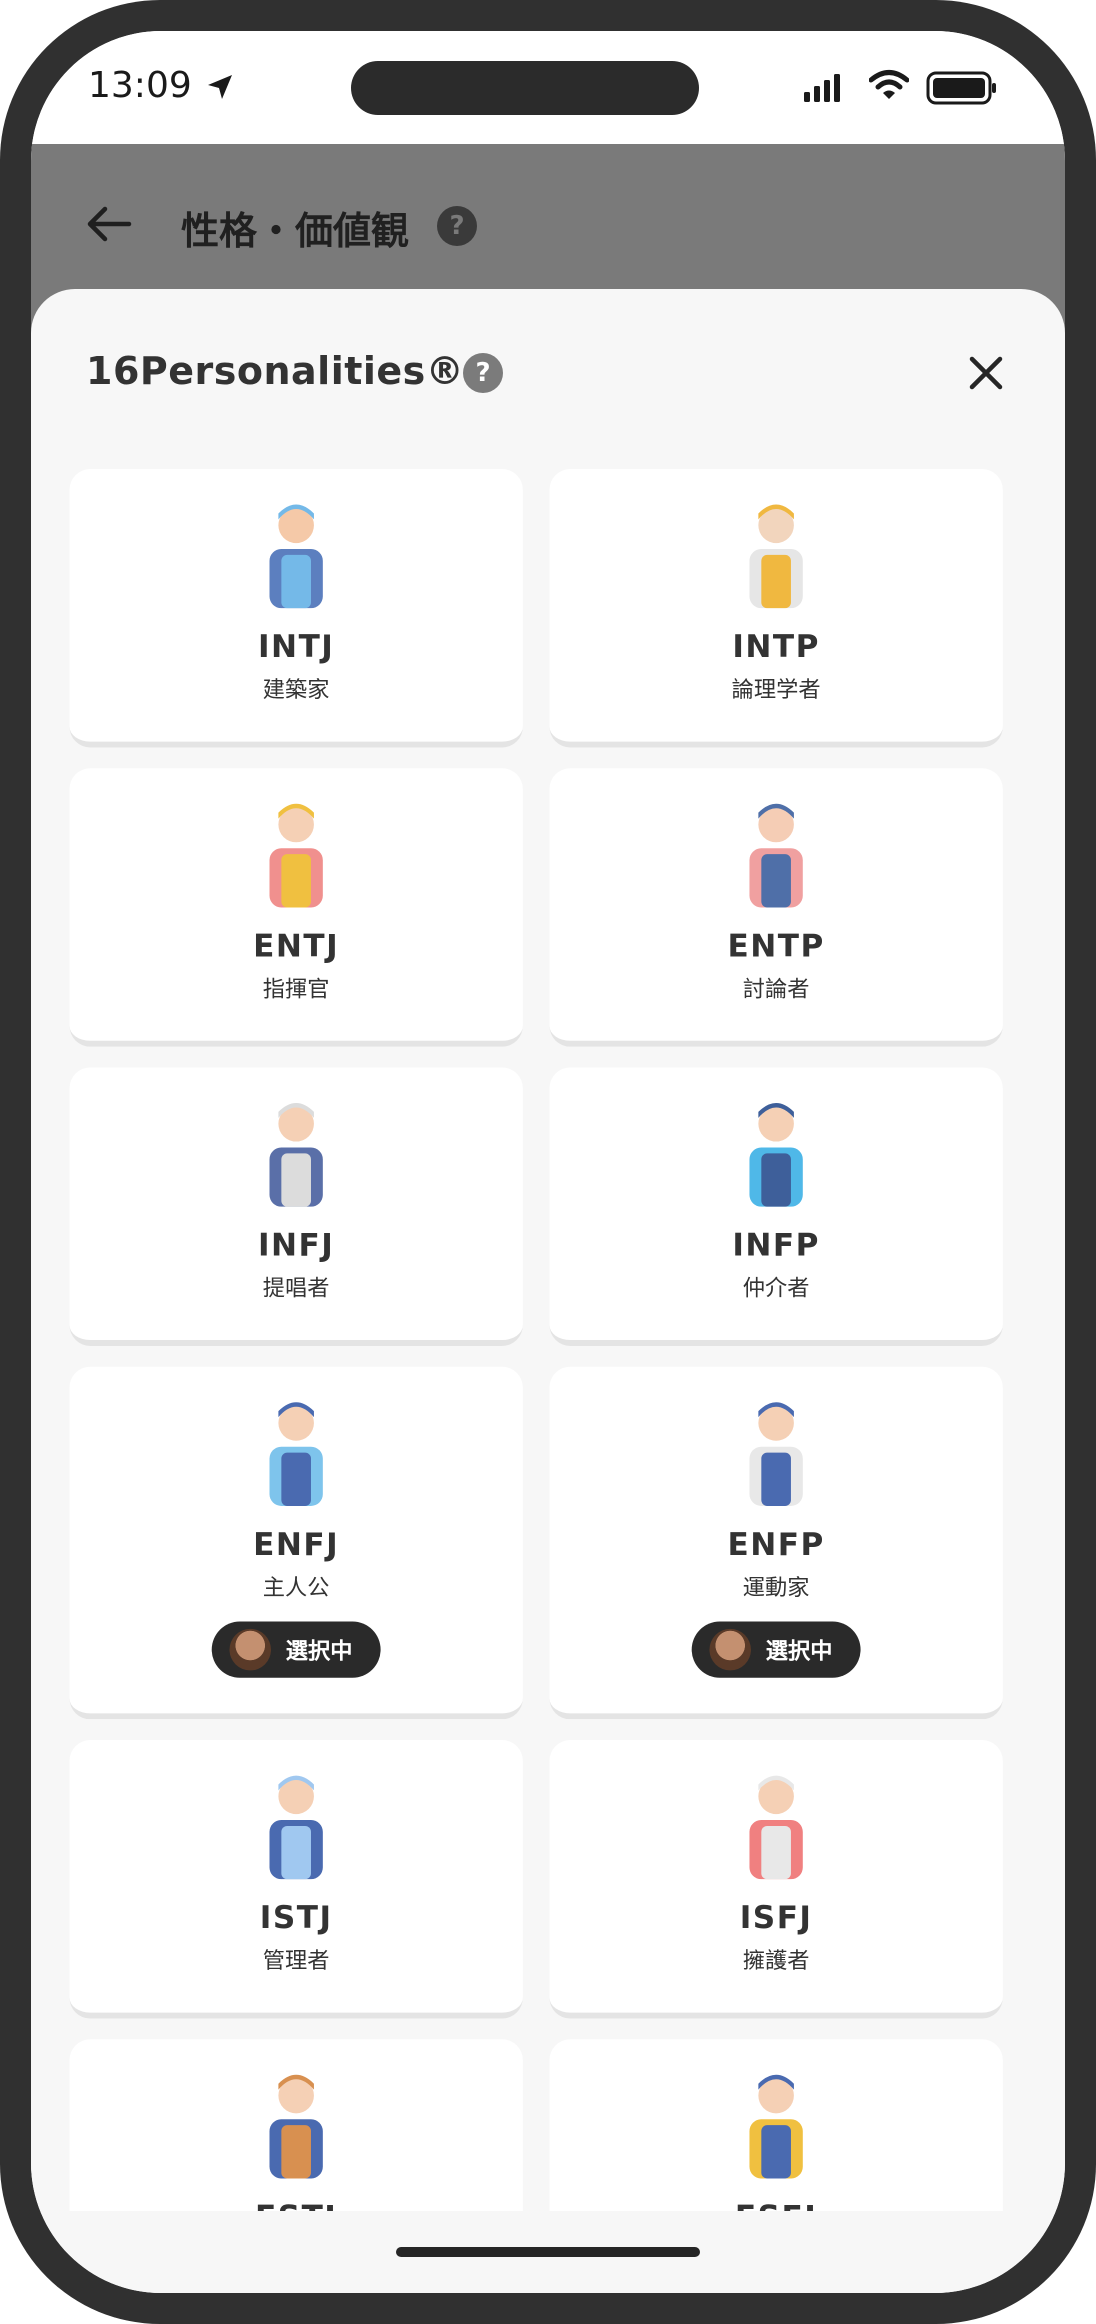  What do you see at coordinates (961, 88) in the screenshot?
I see `battery-icon` at bounding box center [961, 88].